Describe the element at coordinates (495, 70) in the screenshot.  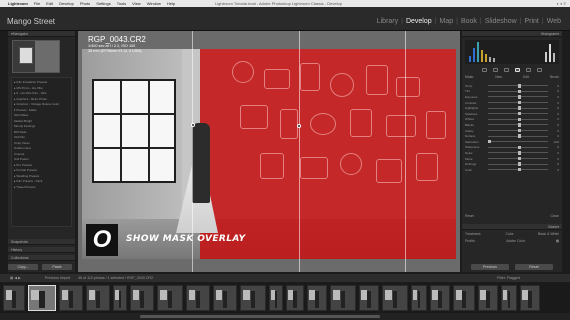
I see `spot-removal-icon` at that location.